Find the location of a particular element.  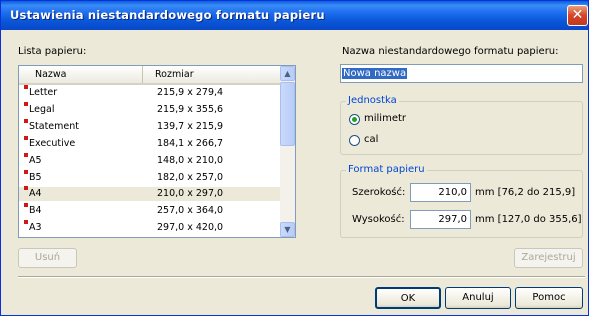

chevron-up-icon: ▲ is located at coordinates (287, 73).